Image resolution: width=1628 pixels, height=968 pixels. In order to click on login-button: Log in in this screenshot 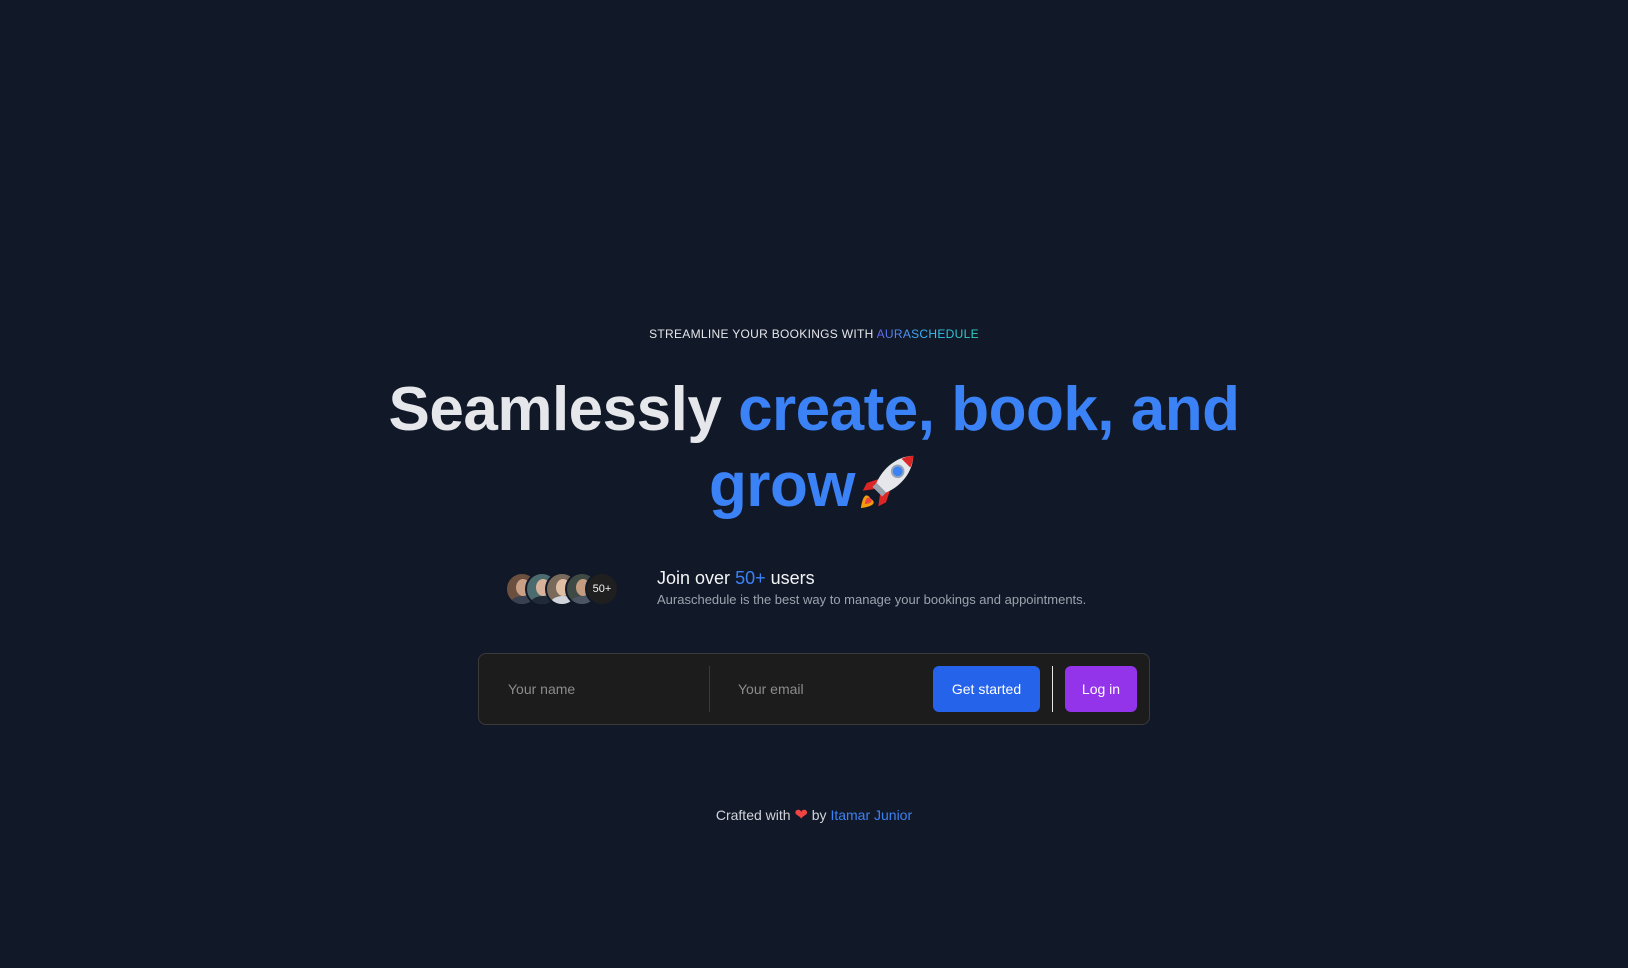, I will do `click(1101, 689)`.